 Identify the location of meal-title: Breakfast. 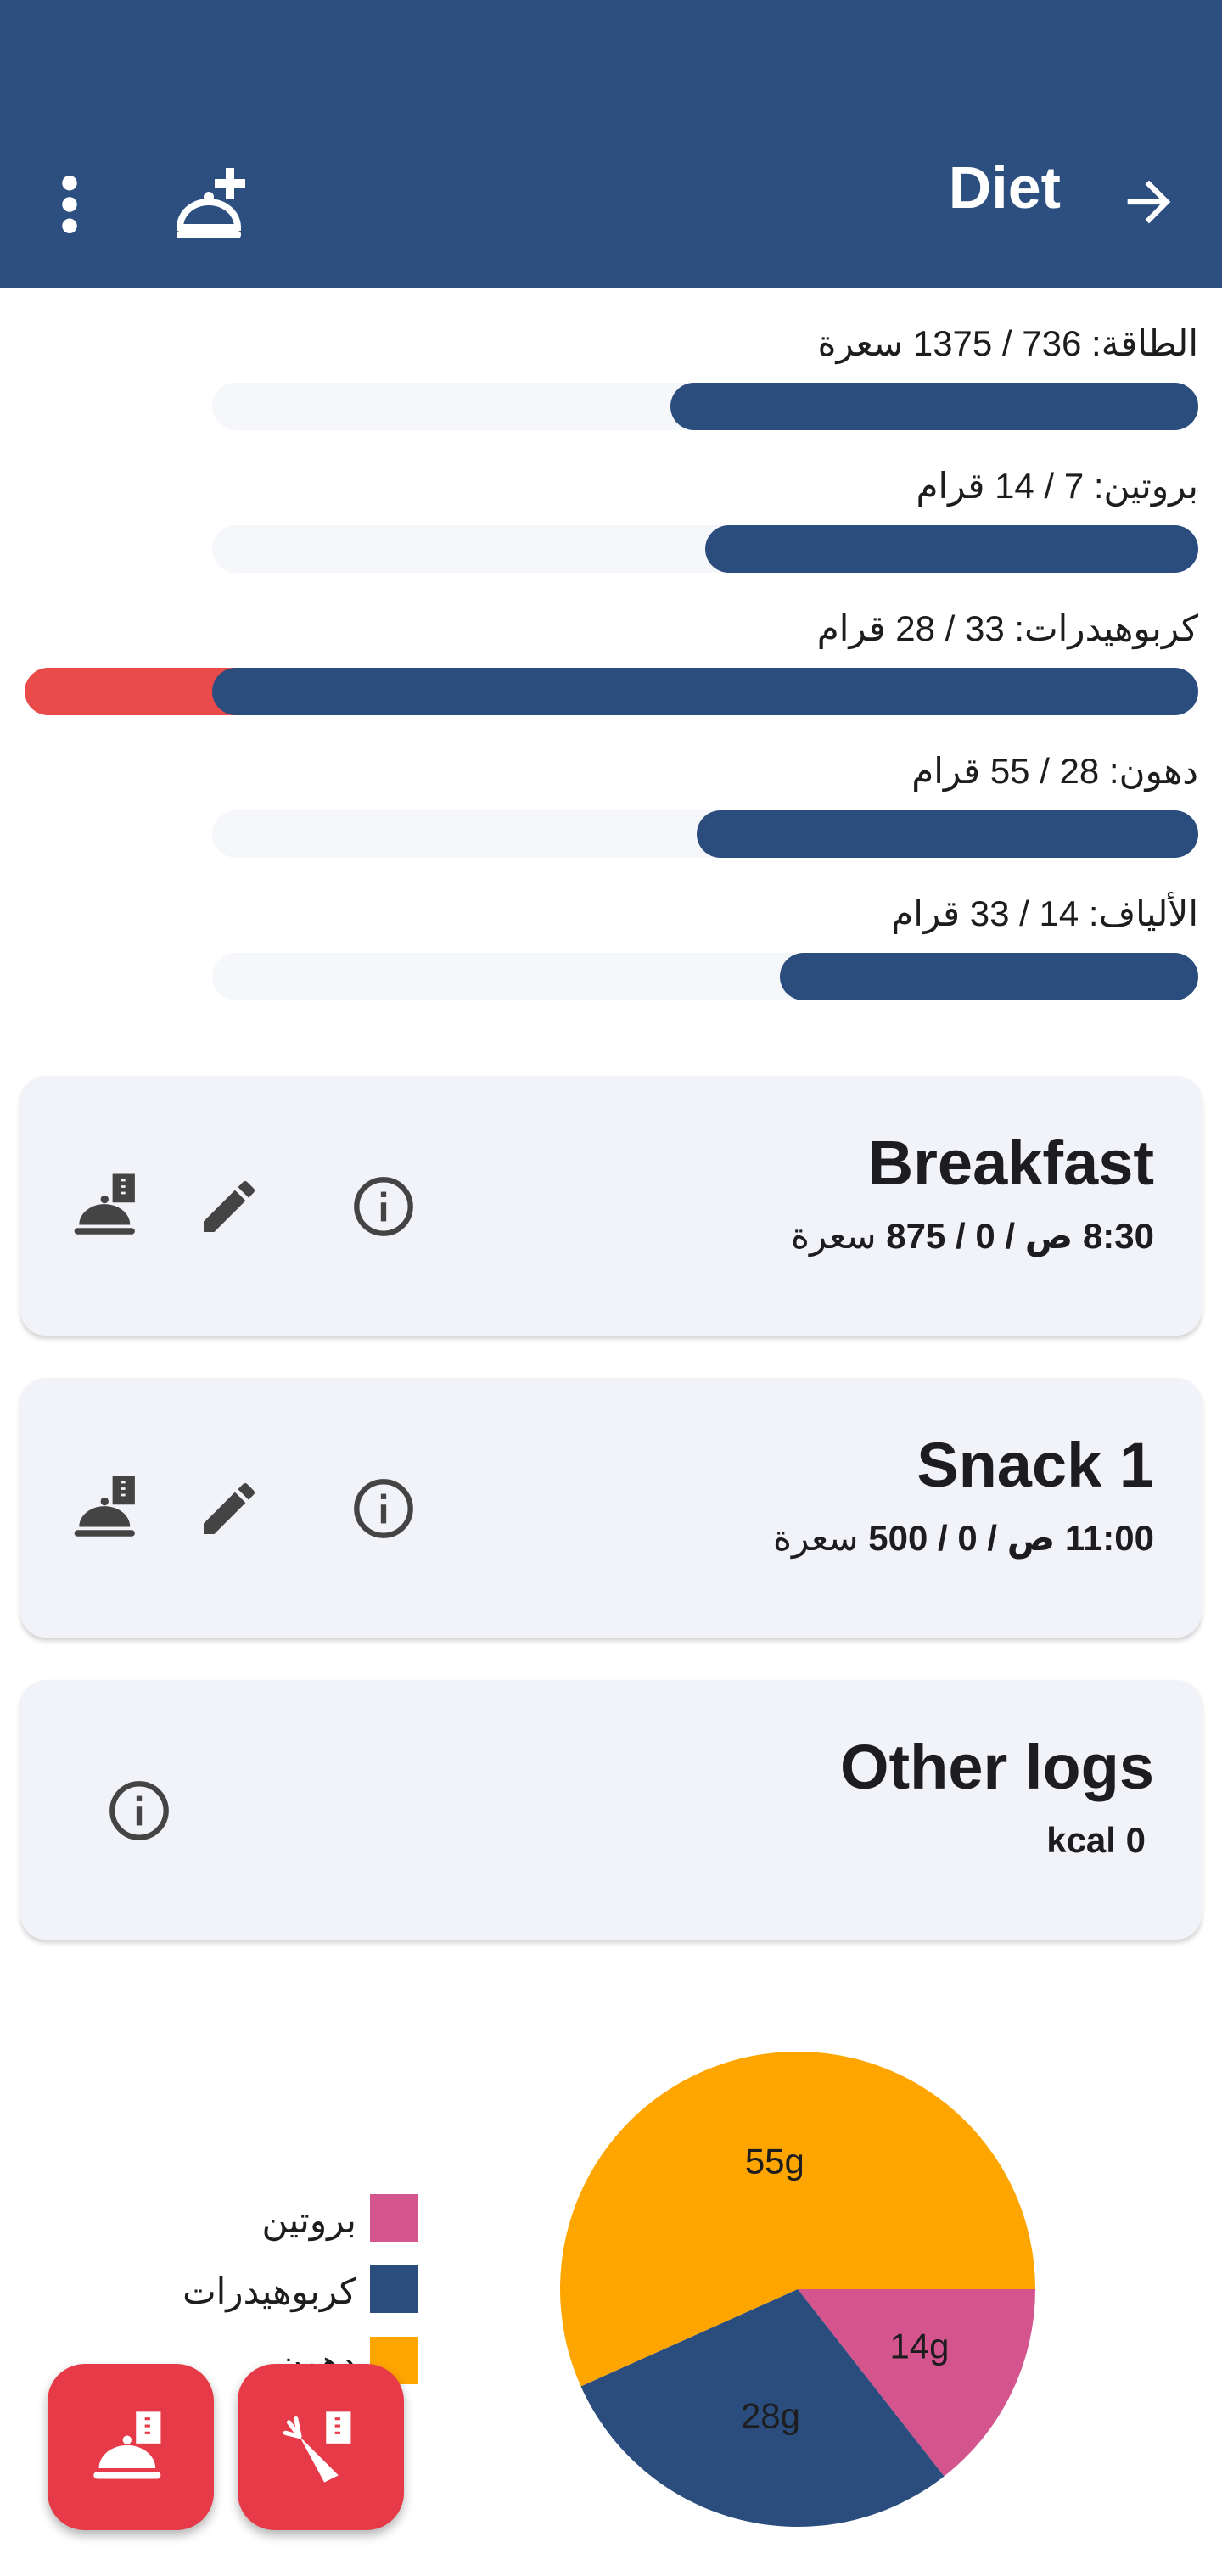
(1010, 1163).